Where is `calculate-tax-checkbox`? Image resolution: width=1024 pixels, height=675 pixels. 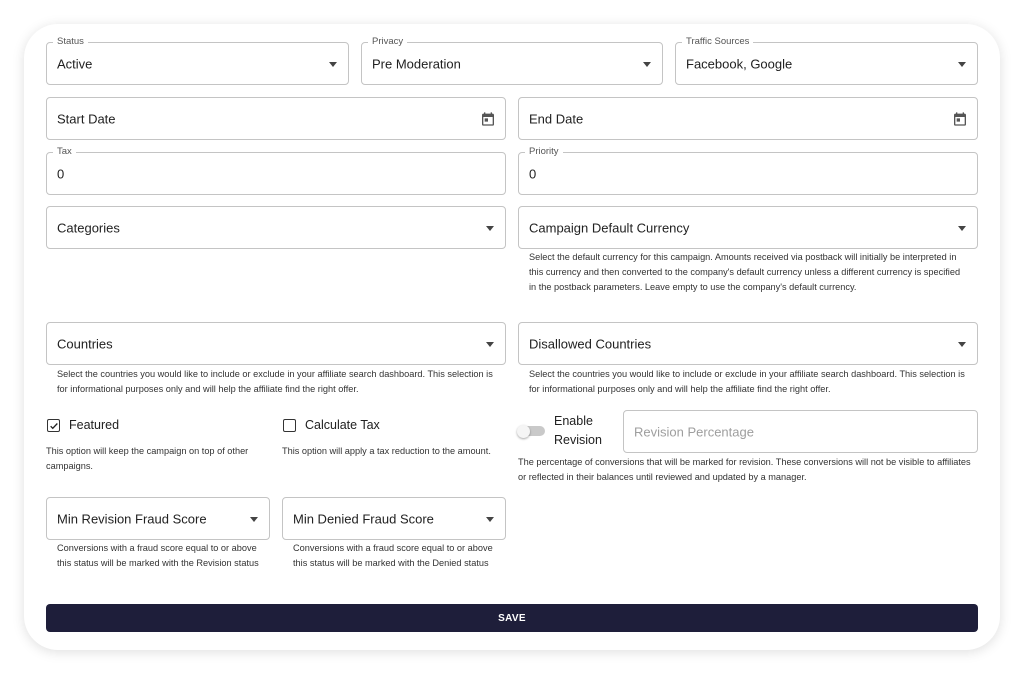
calculate-tax-checkbox is located at coordinates (289, 425).